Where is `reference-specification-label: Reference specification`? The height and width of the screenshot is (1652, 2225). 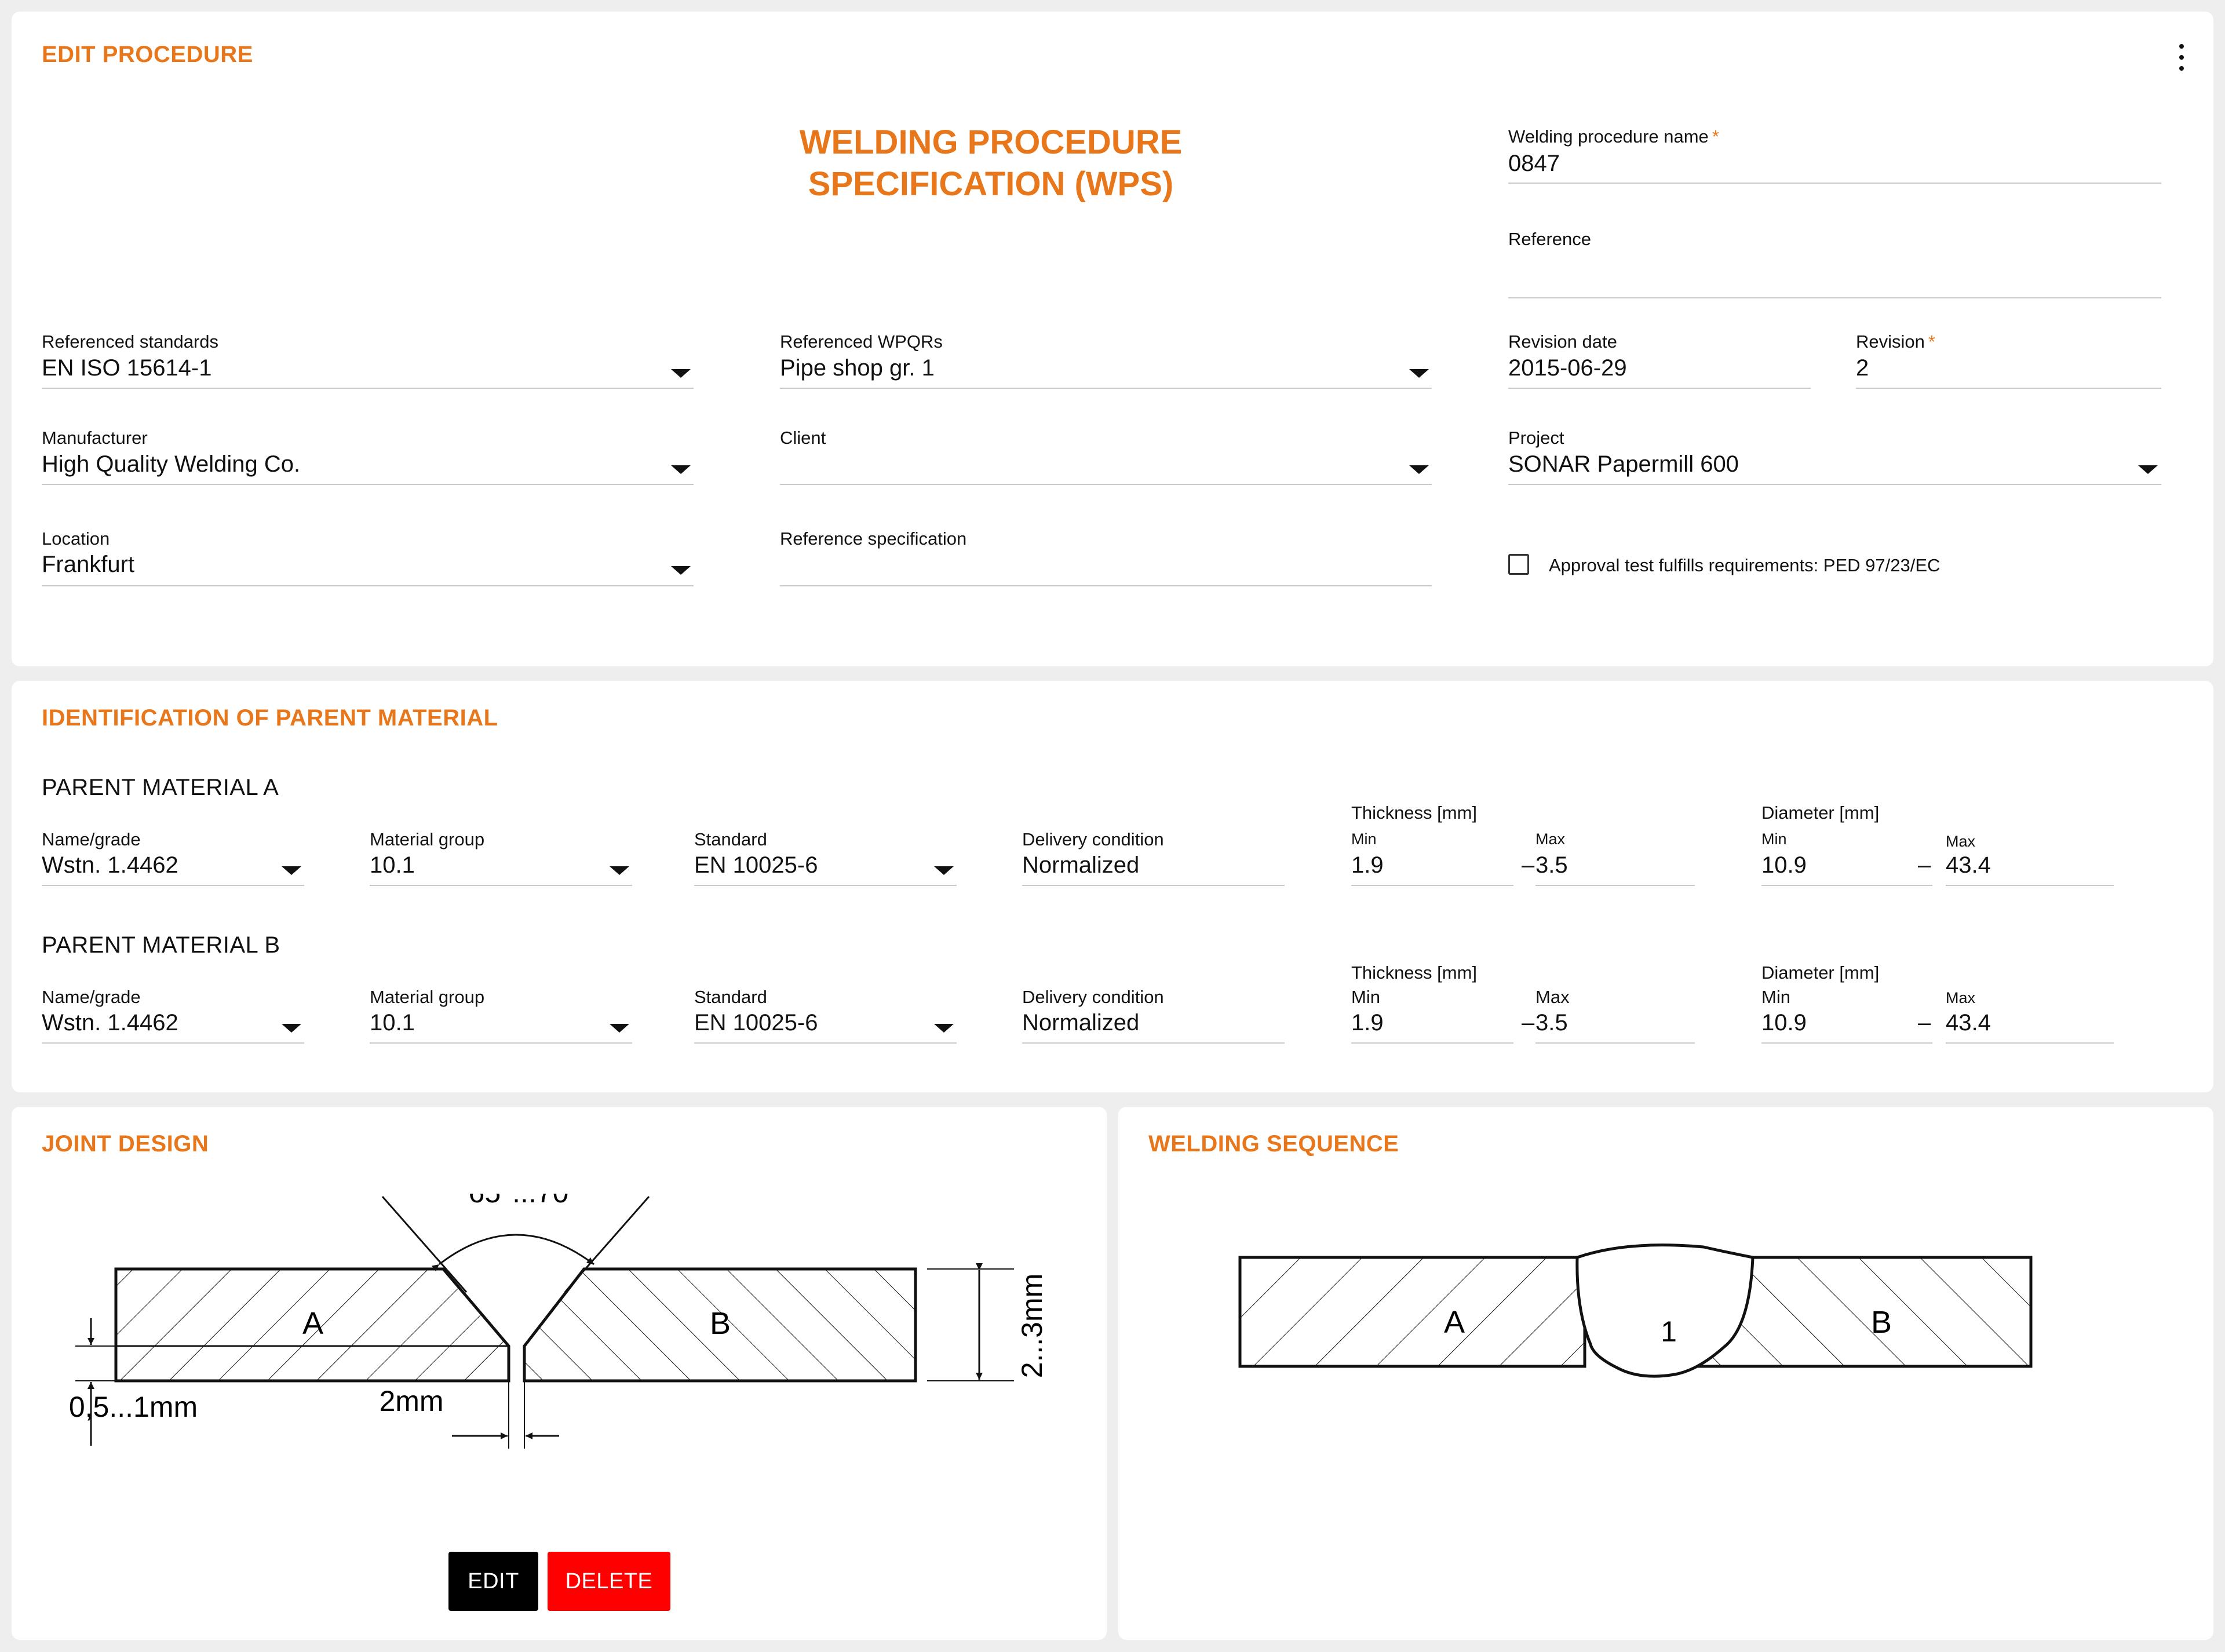 reference-specification-label: Reference specification is located at coordinates (874, 538).